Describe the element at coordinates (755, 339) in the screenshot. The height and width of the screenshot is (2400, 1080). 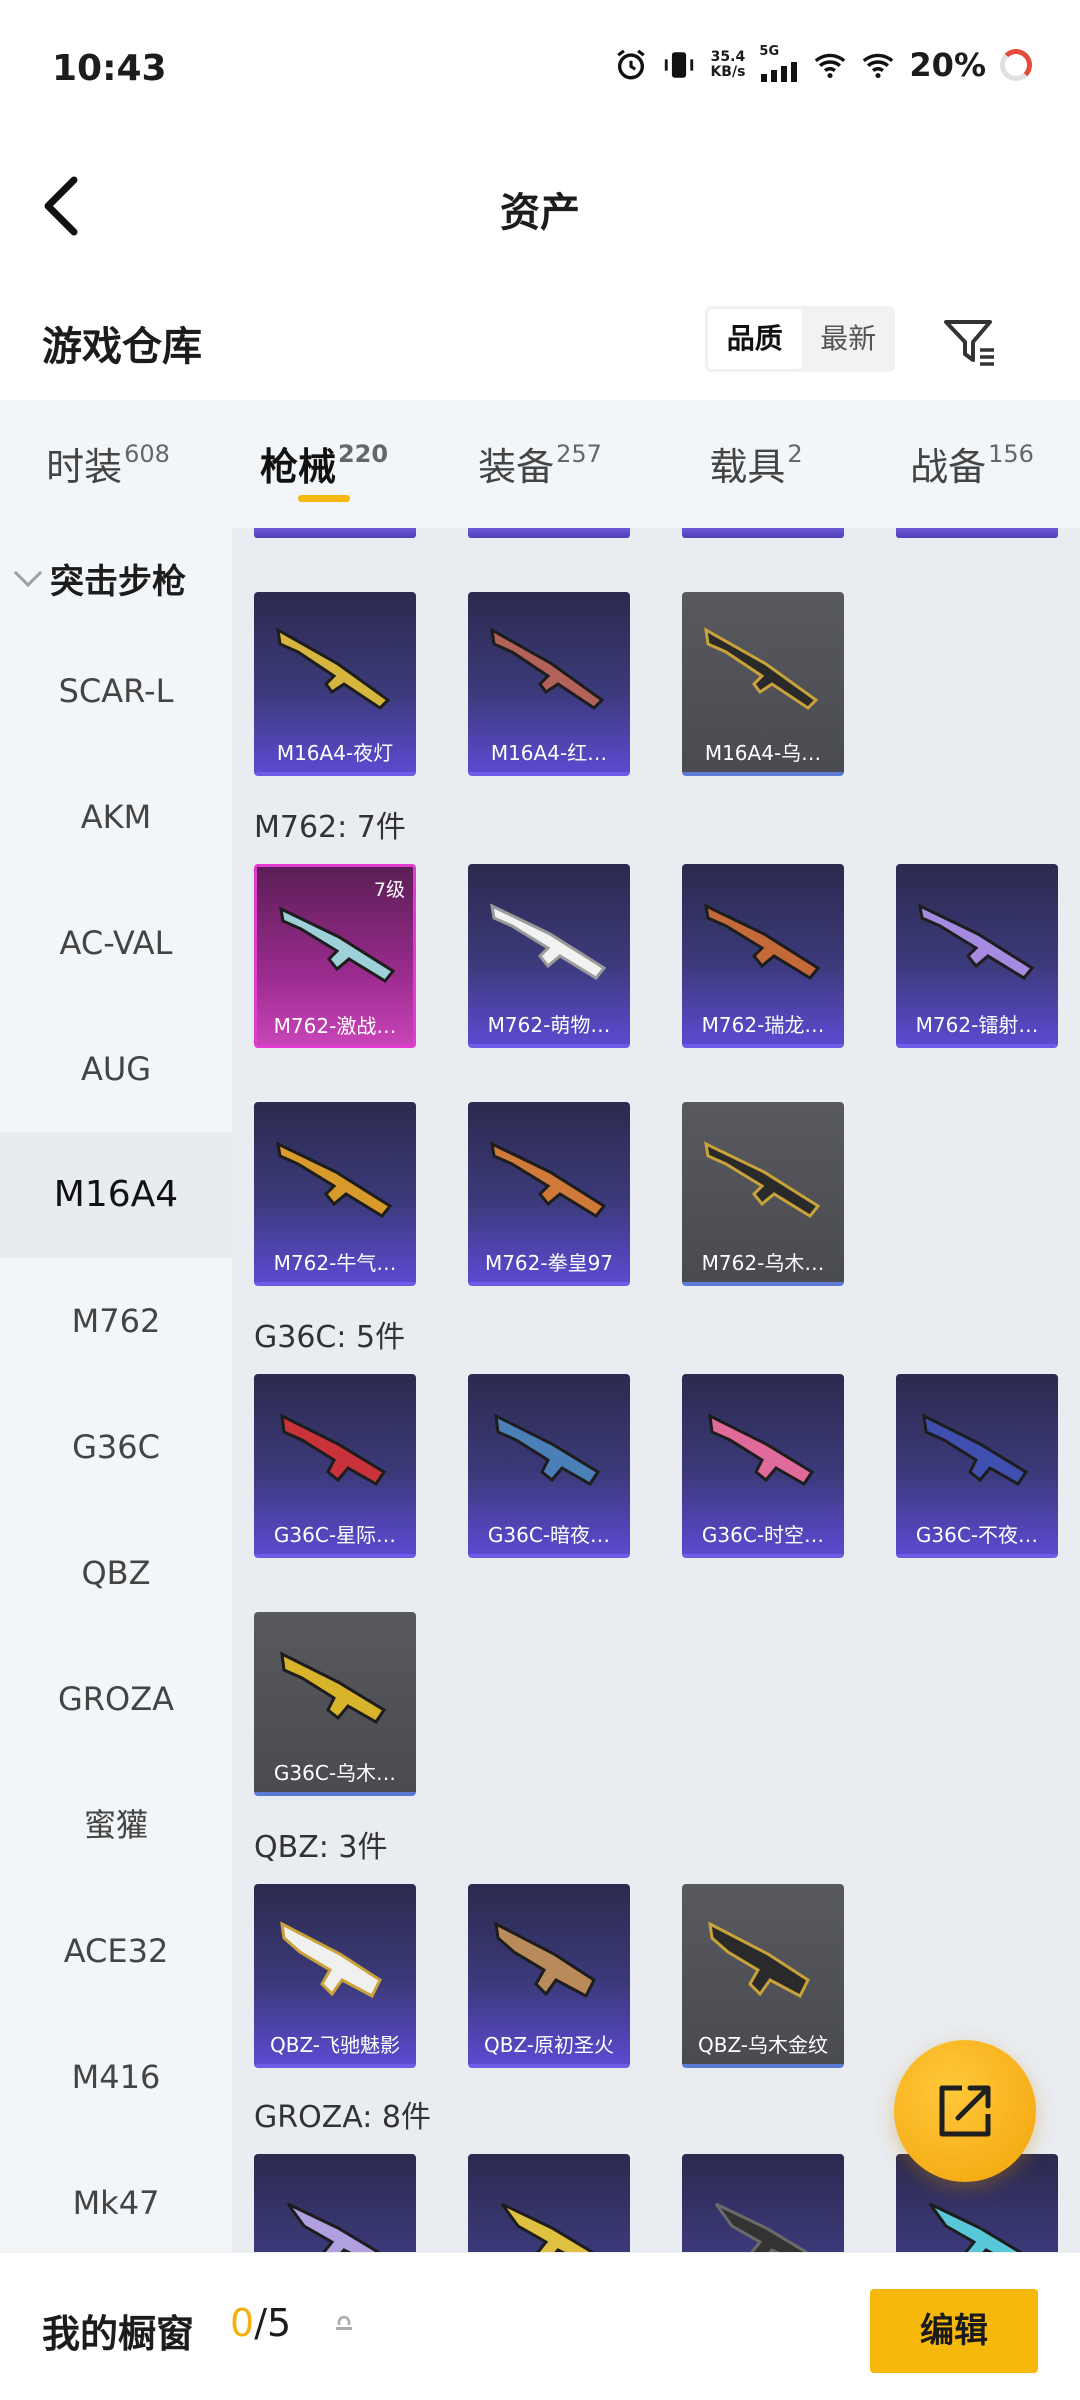
I see `sort-quality-button: 品质` at that location.